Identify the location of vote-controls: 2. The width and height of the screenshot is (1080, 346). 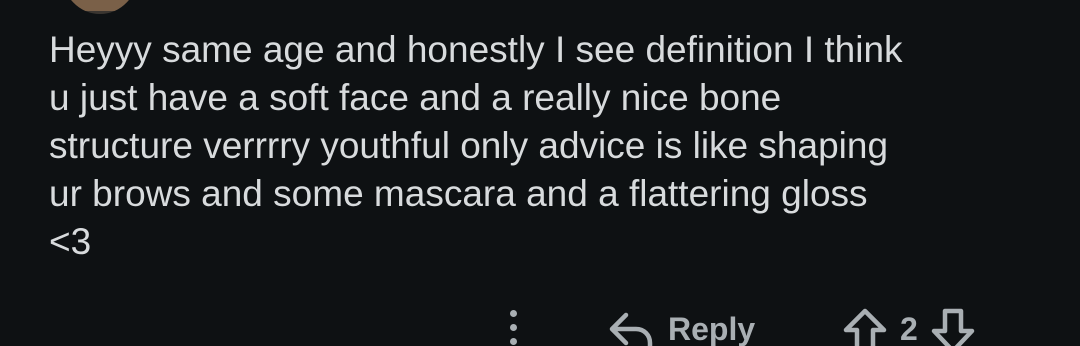
(909, 325).